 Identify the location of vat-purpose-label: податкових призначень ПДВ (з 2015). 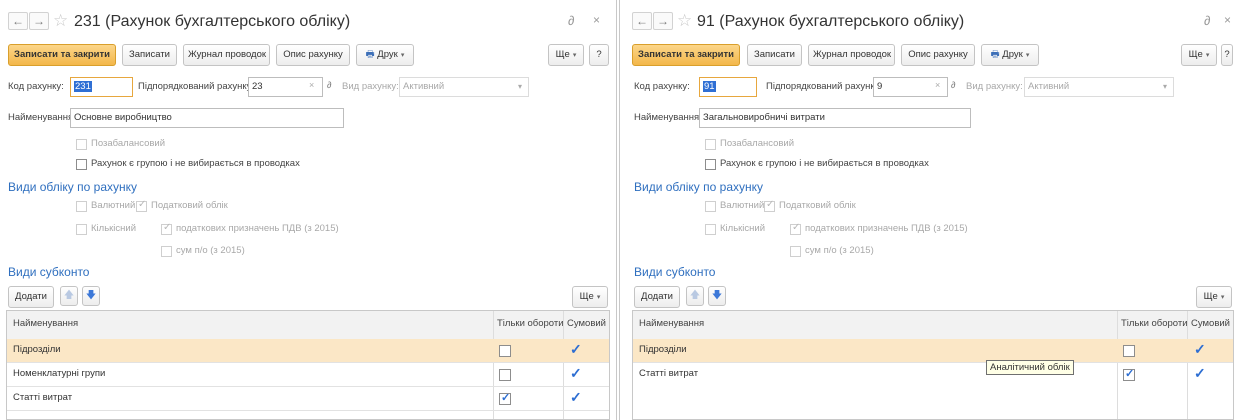
(257, 228).